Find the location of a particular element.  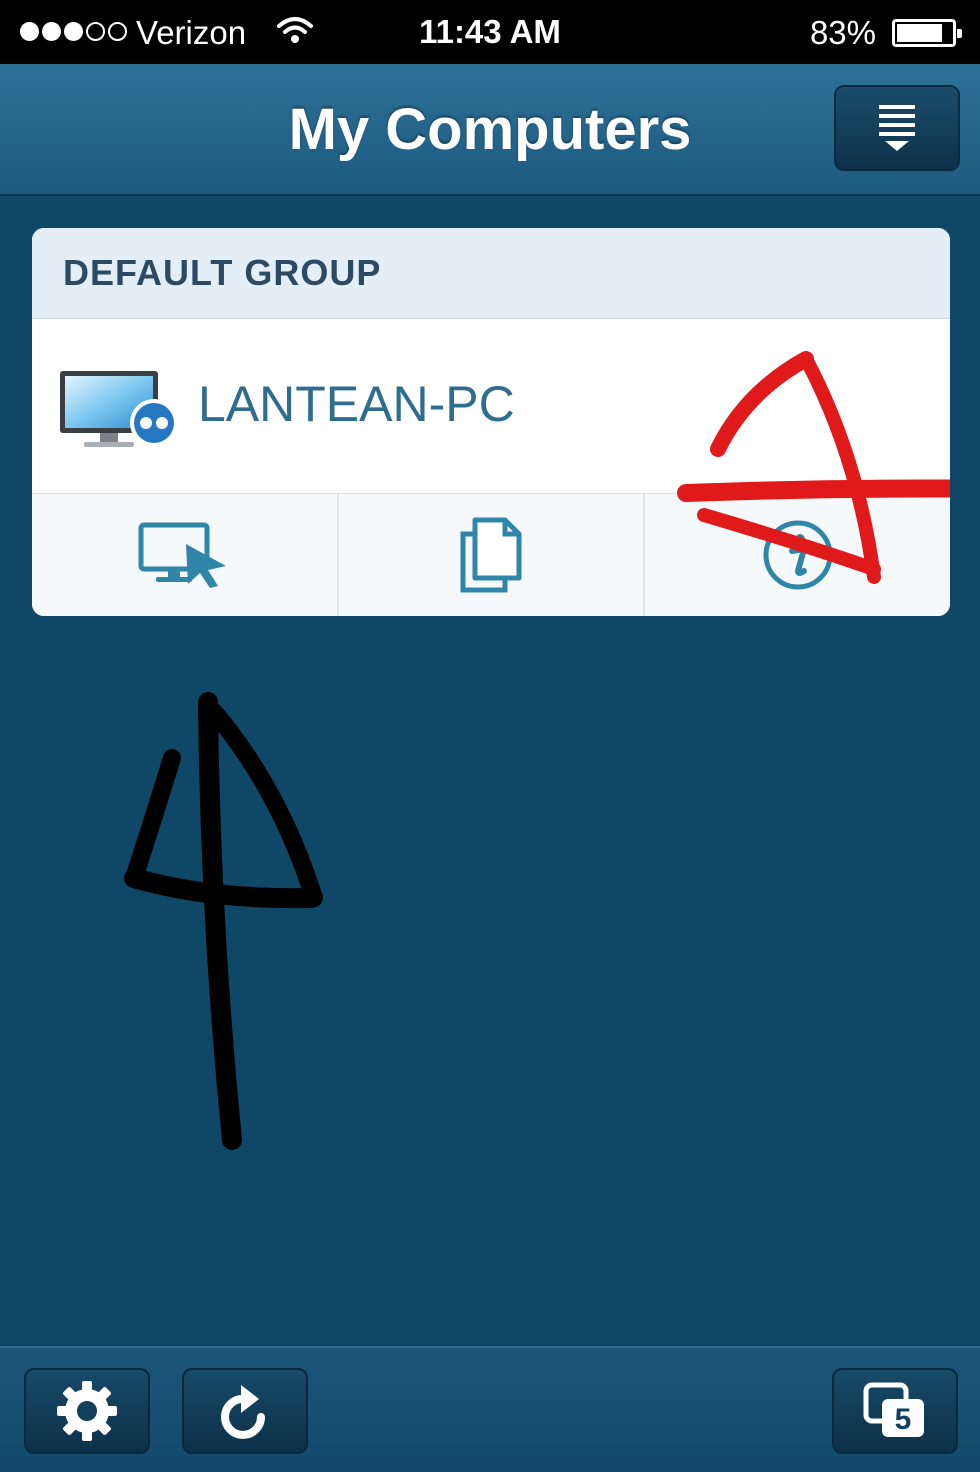

file-transfer-button is located at coordinates (492, 555).